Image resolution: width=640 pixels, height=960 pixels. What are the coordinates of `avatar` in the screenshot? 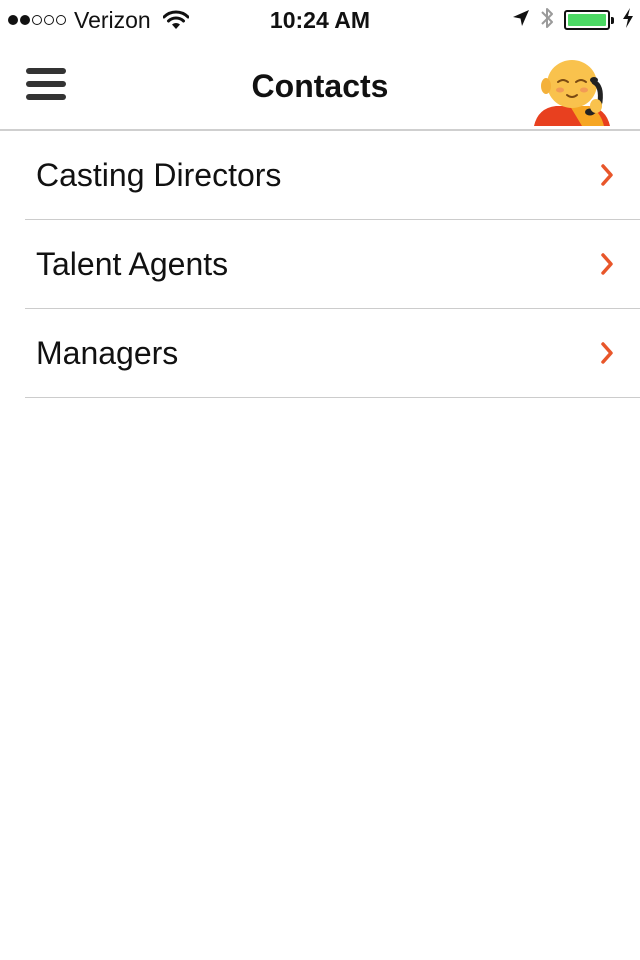 It's located at (572, 90).